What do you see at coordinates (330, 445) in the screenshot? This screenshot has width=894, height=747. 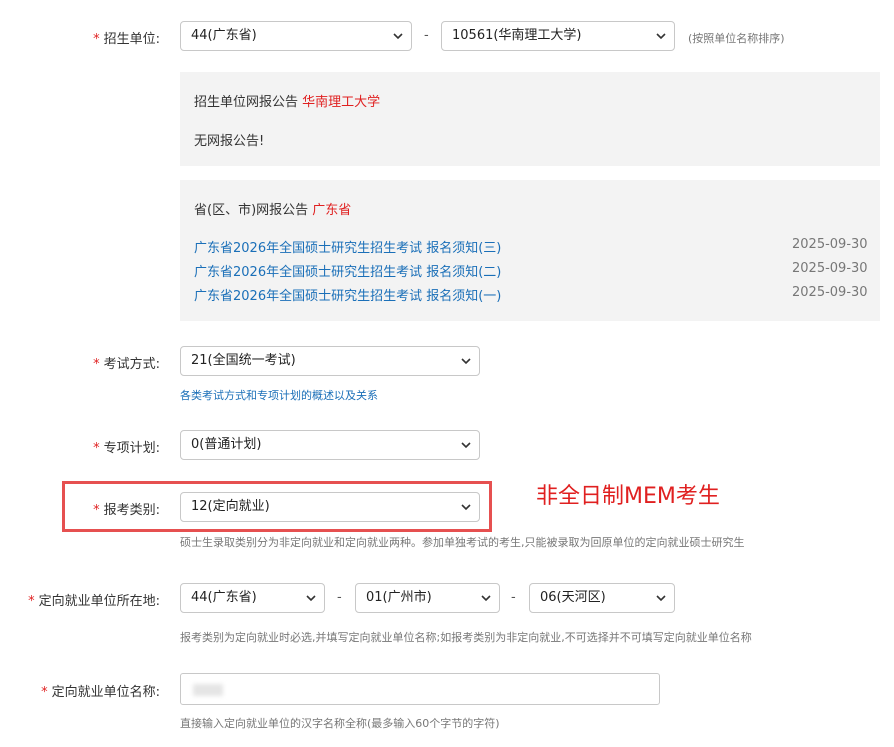 I see `special-plan-select: 0(普通计划)` at bounding box center [330, 445].